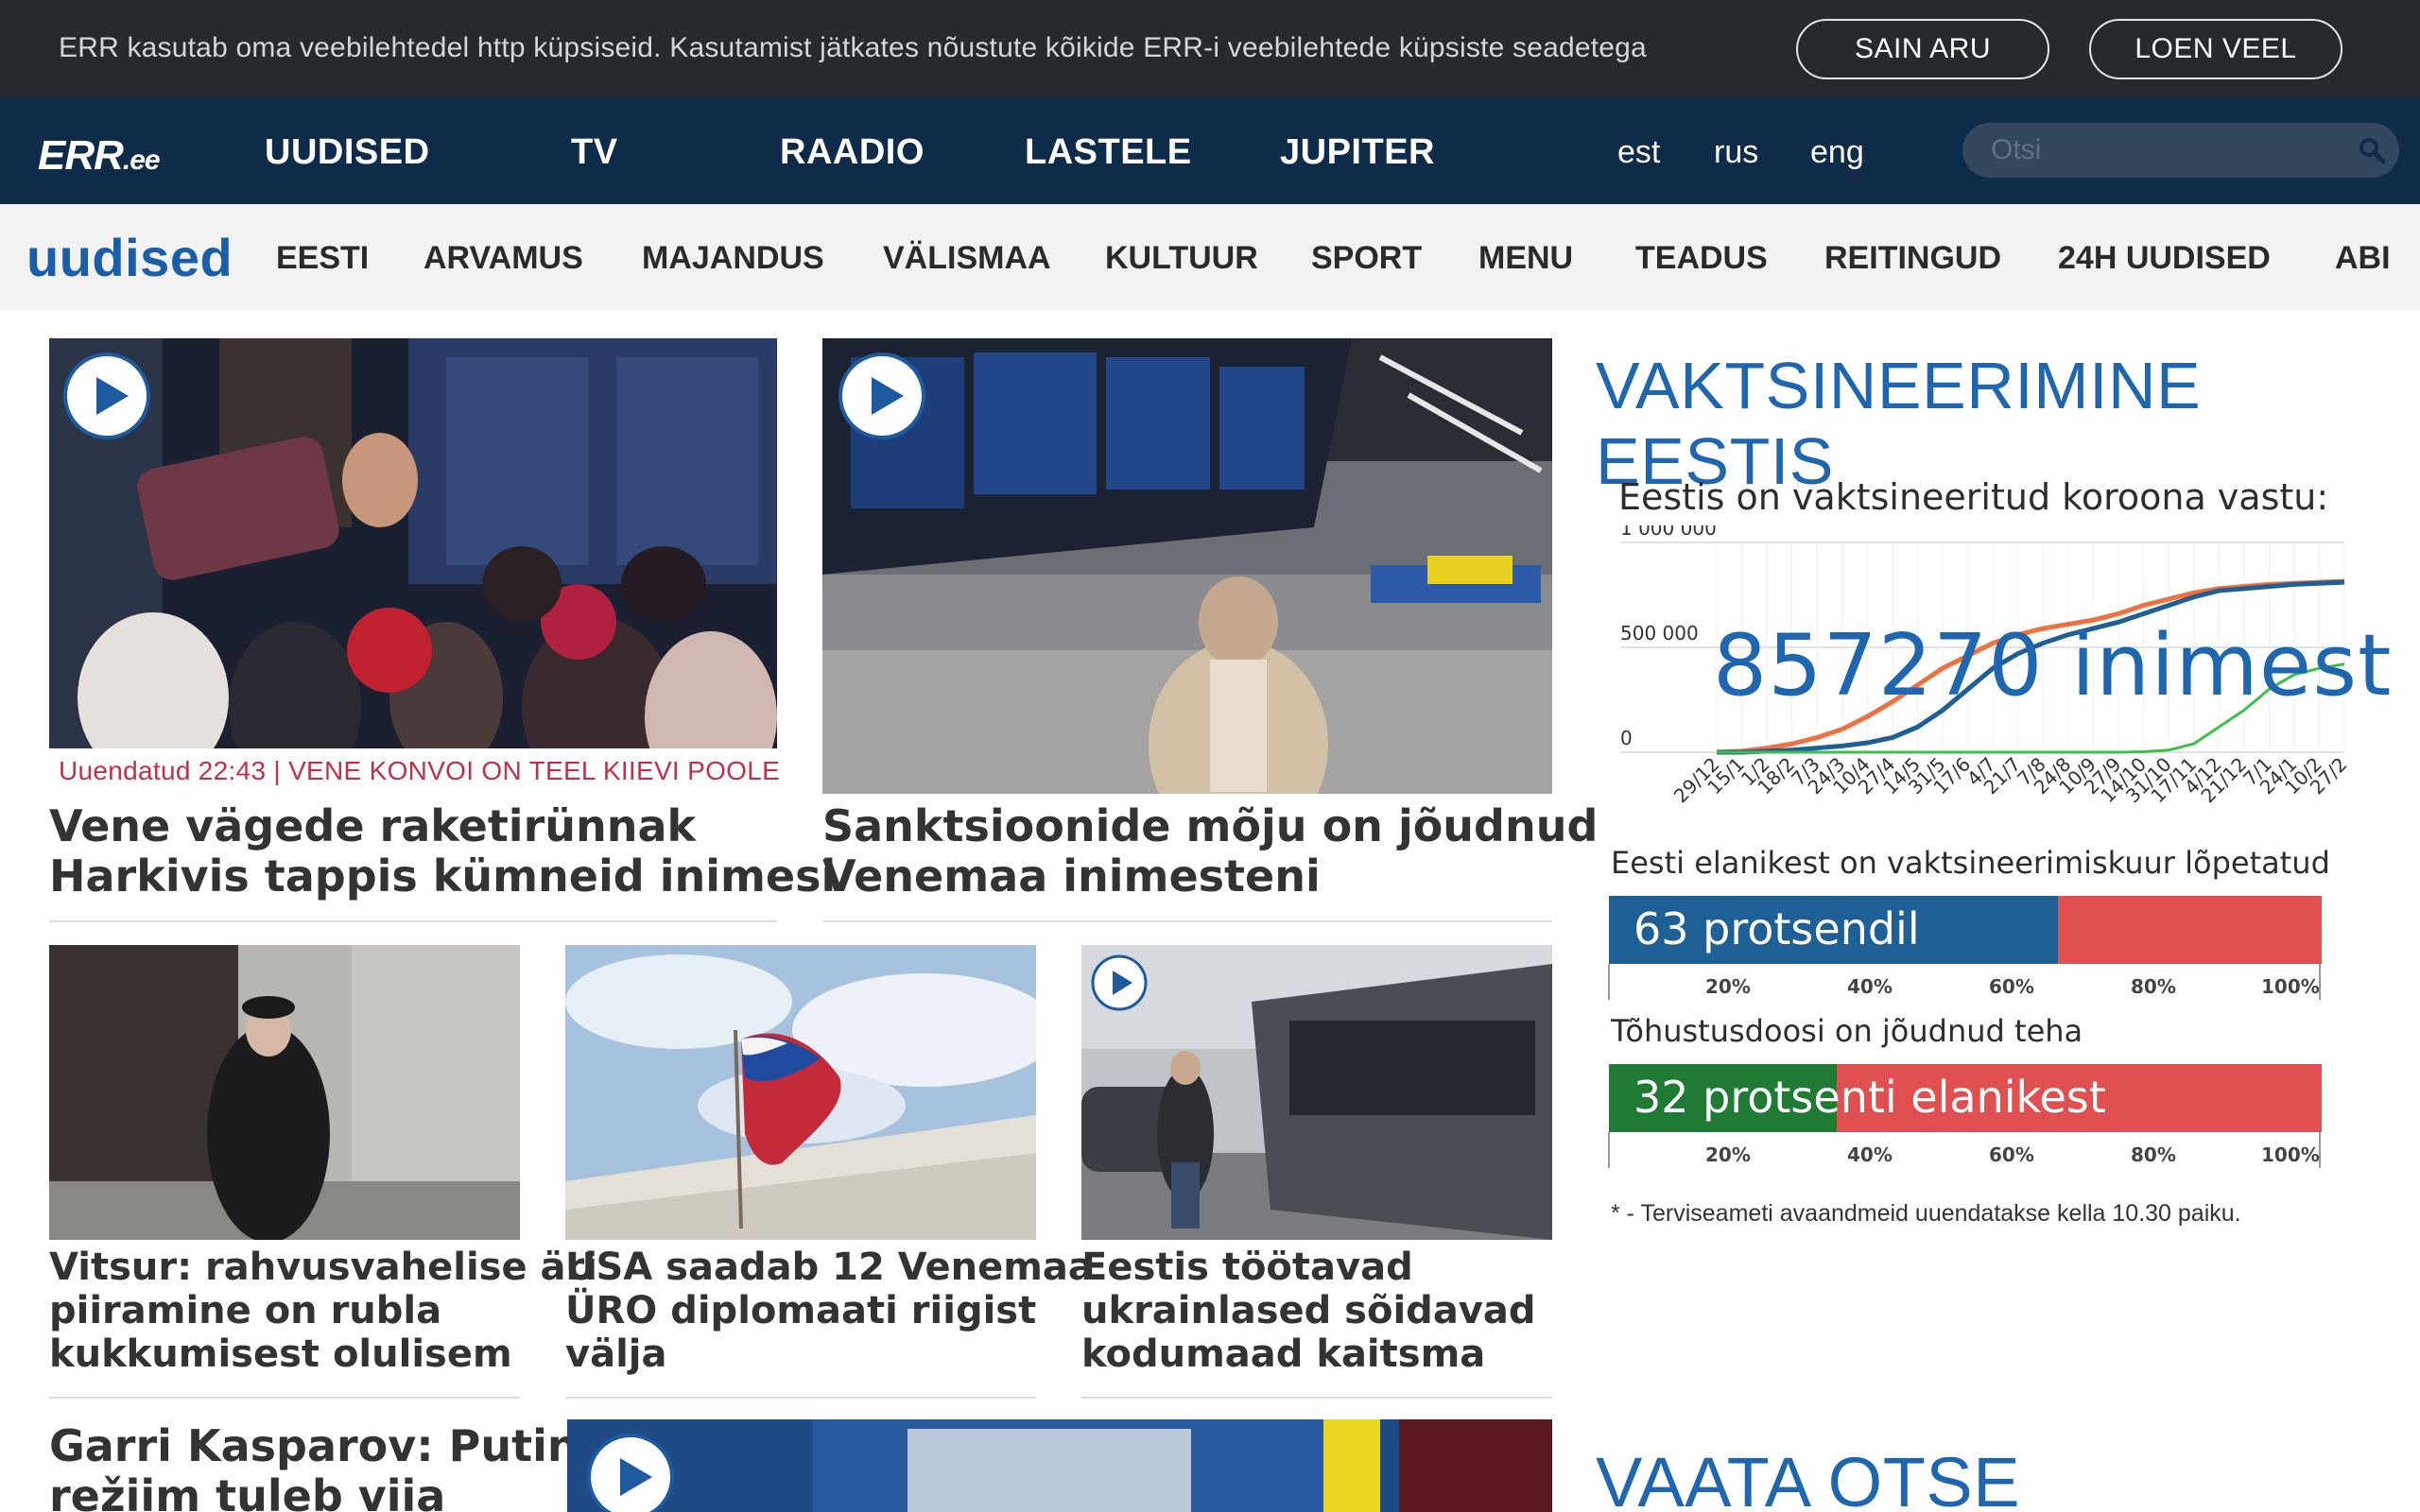 Image resolution: width=2420 pixels, height=1512 pixels. Describe the element at coordinates (852, 152) in the screenshot. I see `nav-item-raadio: RAADIO` at that location.